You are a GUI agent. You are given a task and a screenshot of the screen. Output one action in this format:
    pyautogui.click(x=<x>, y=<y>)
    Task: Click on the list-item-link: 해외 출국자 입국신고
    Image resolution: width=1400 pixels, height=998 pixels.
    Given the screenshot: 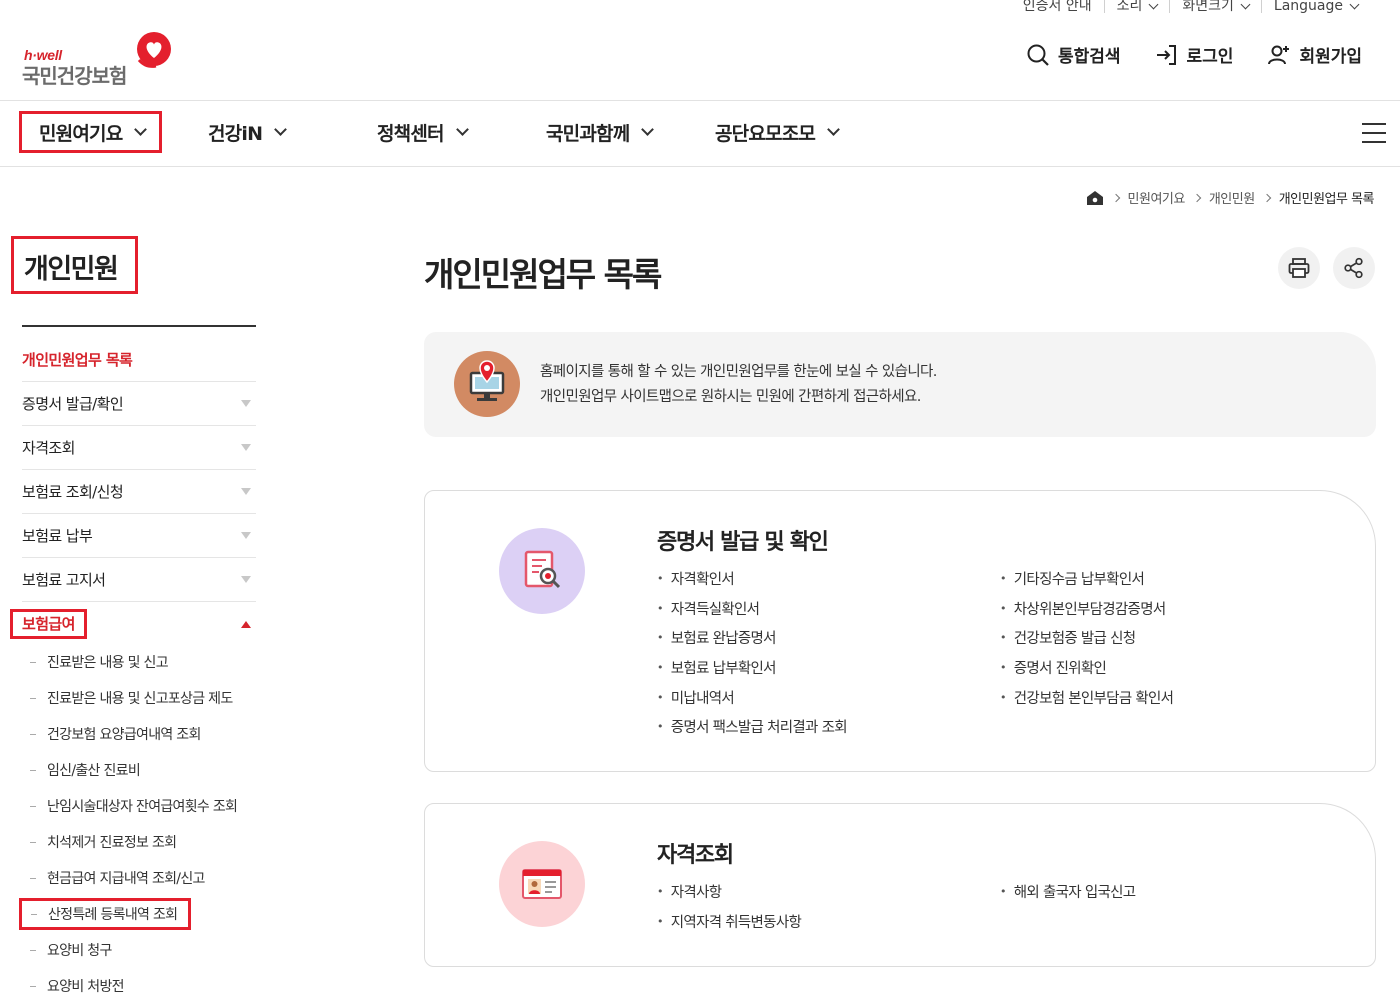 What is the action you would take?
    pyautogui.click(x=1068, y=892)
    